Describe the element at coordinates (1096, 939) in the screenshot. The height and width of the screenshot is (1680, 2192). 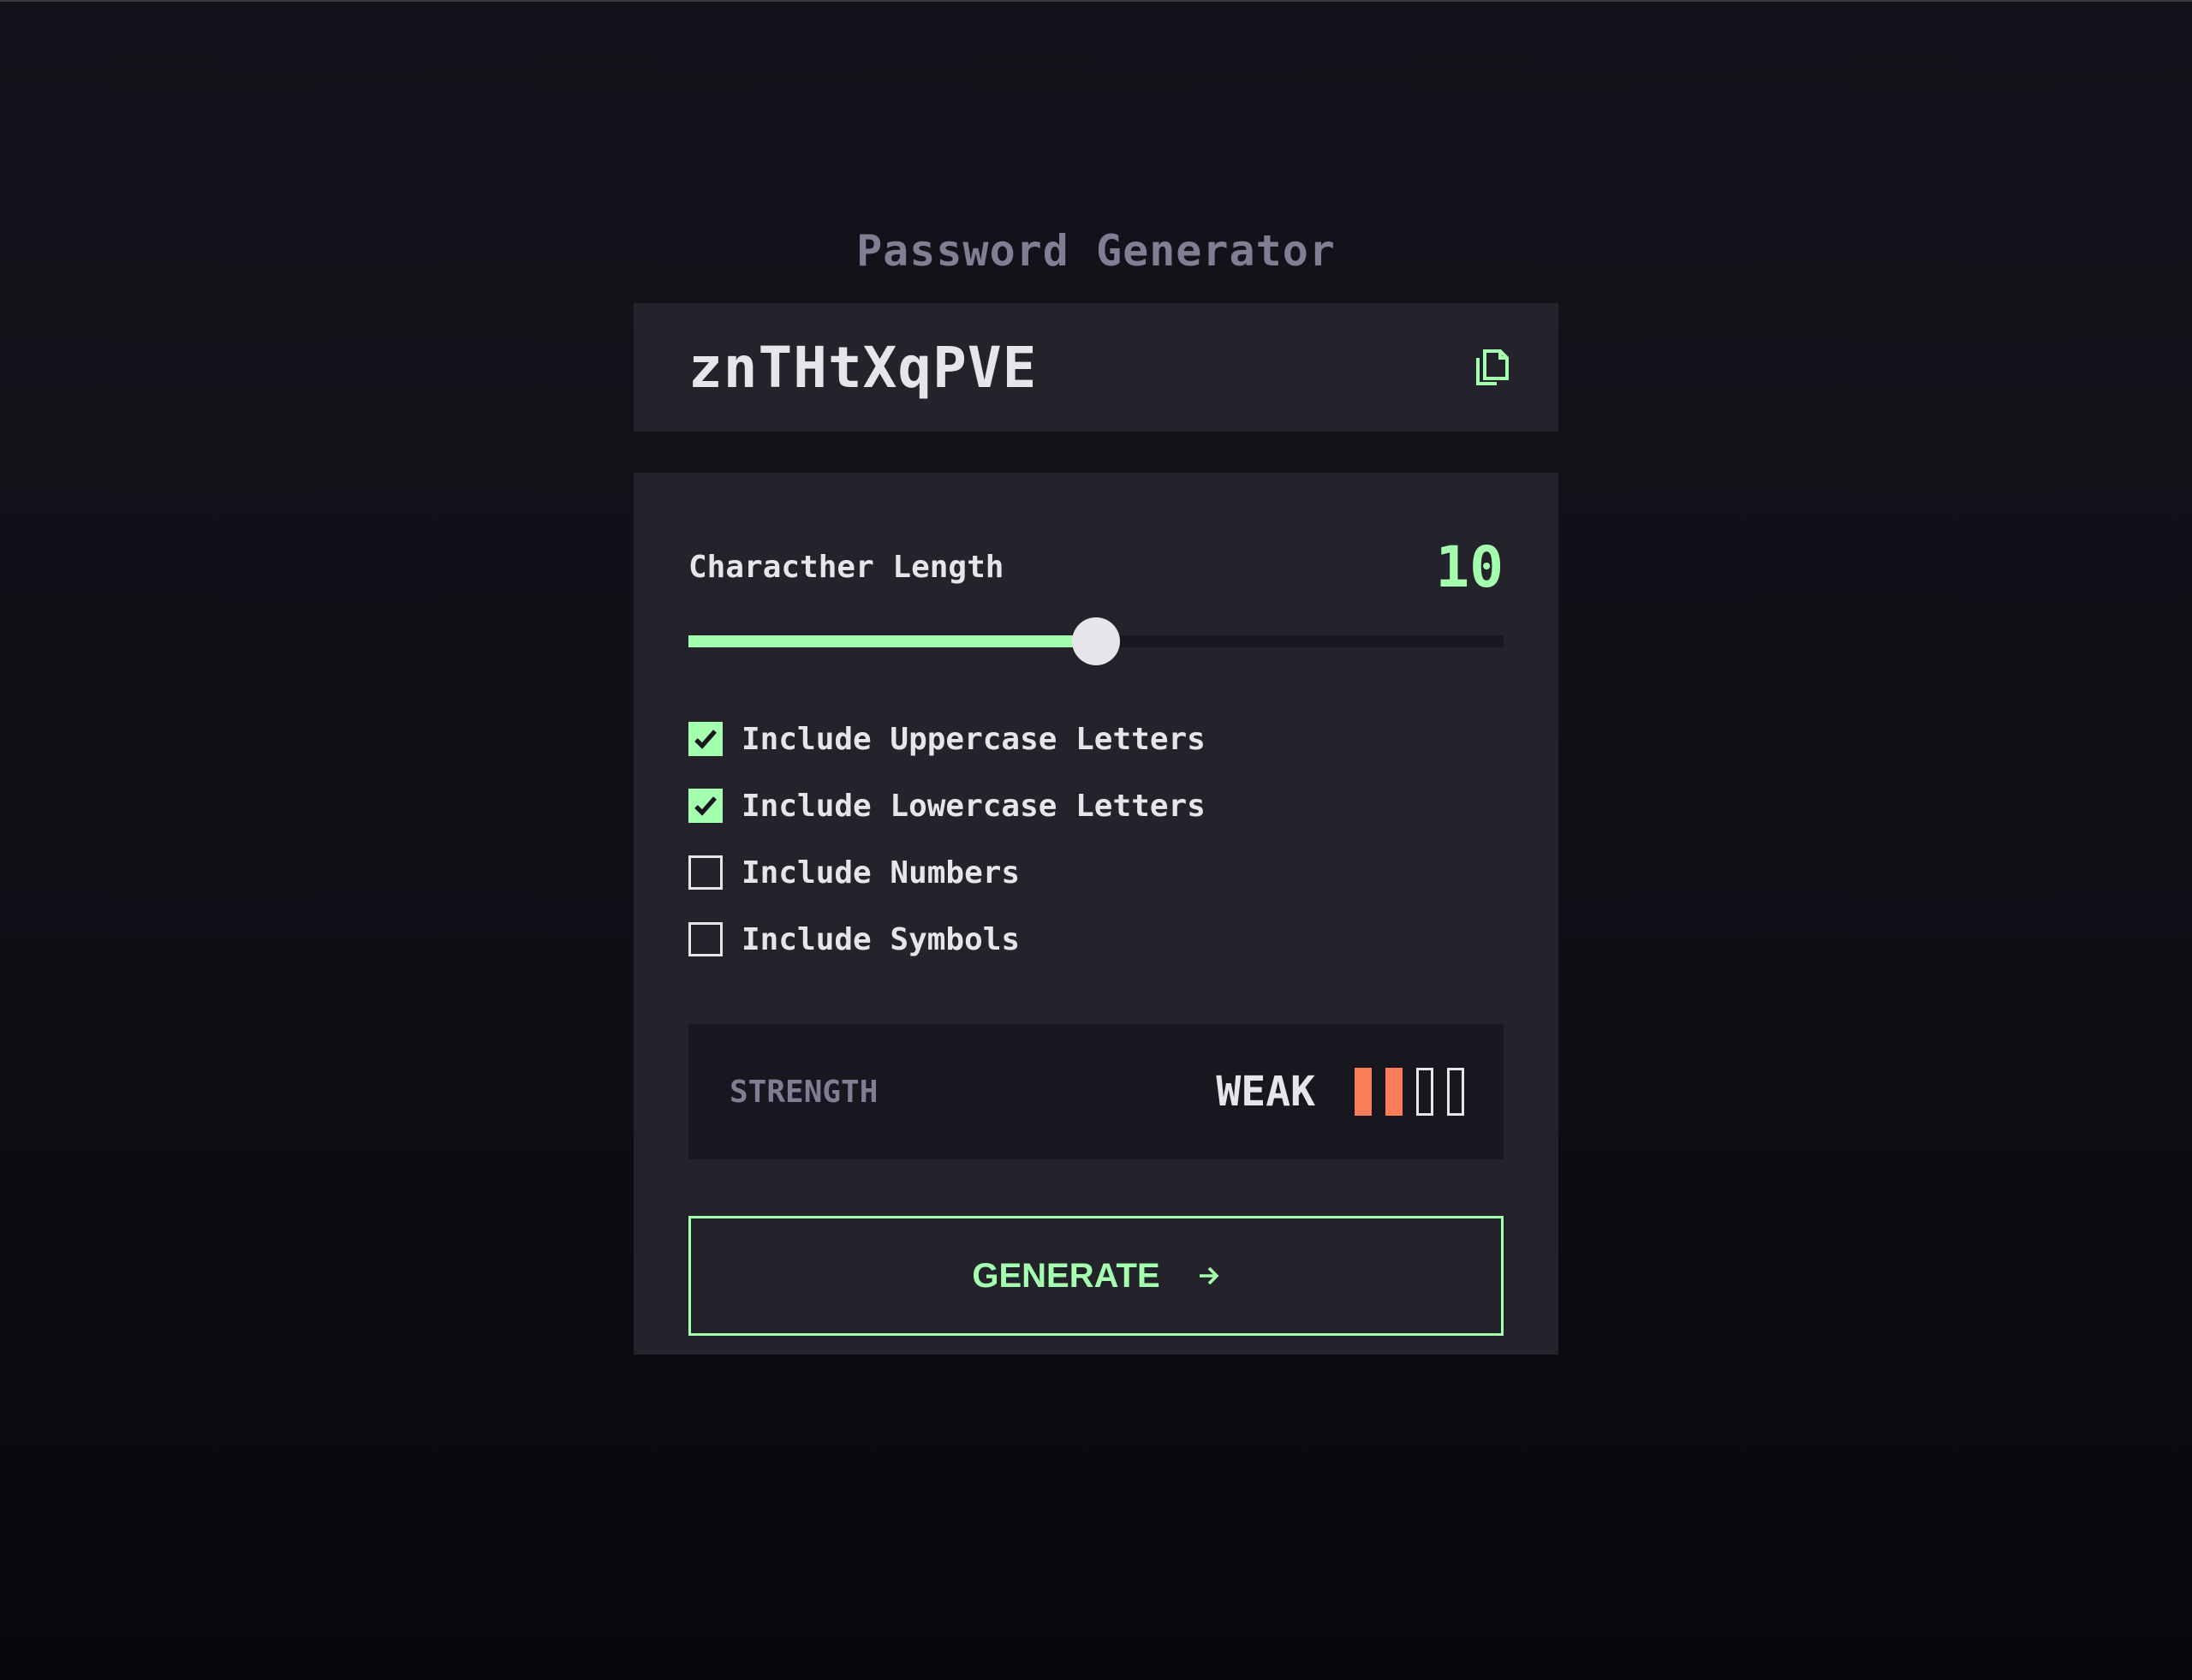
I see `option-symbols: Include Symbols` at that location.